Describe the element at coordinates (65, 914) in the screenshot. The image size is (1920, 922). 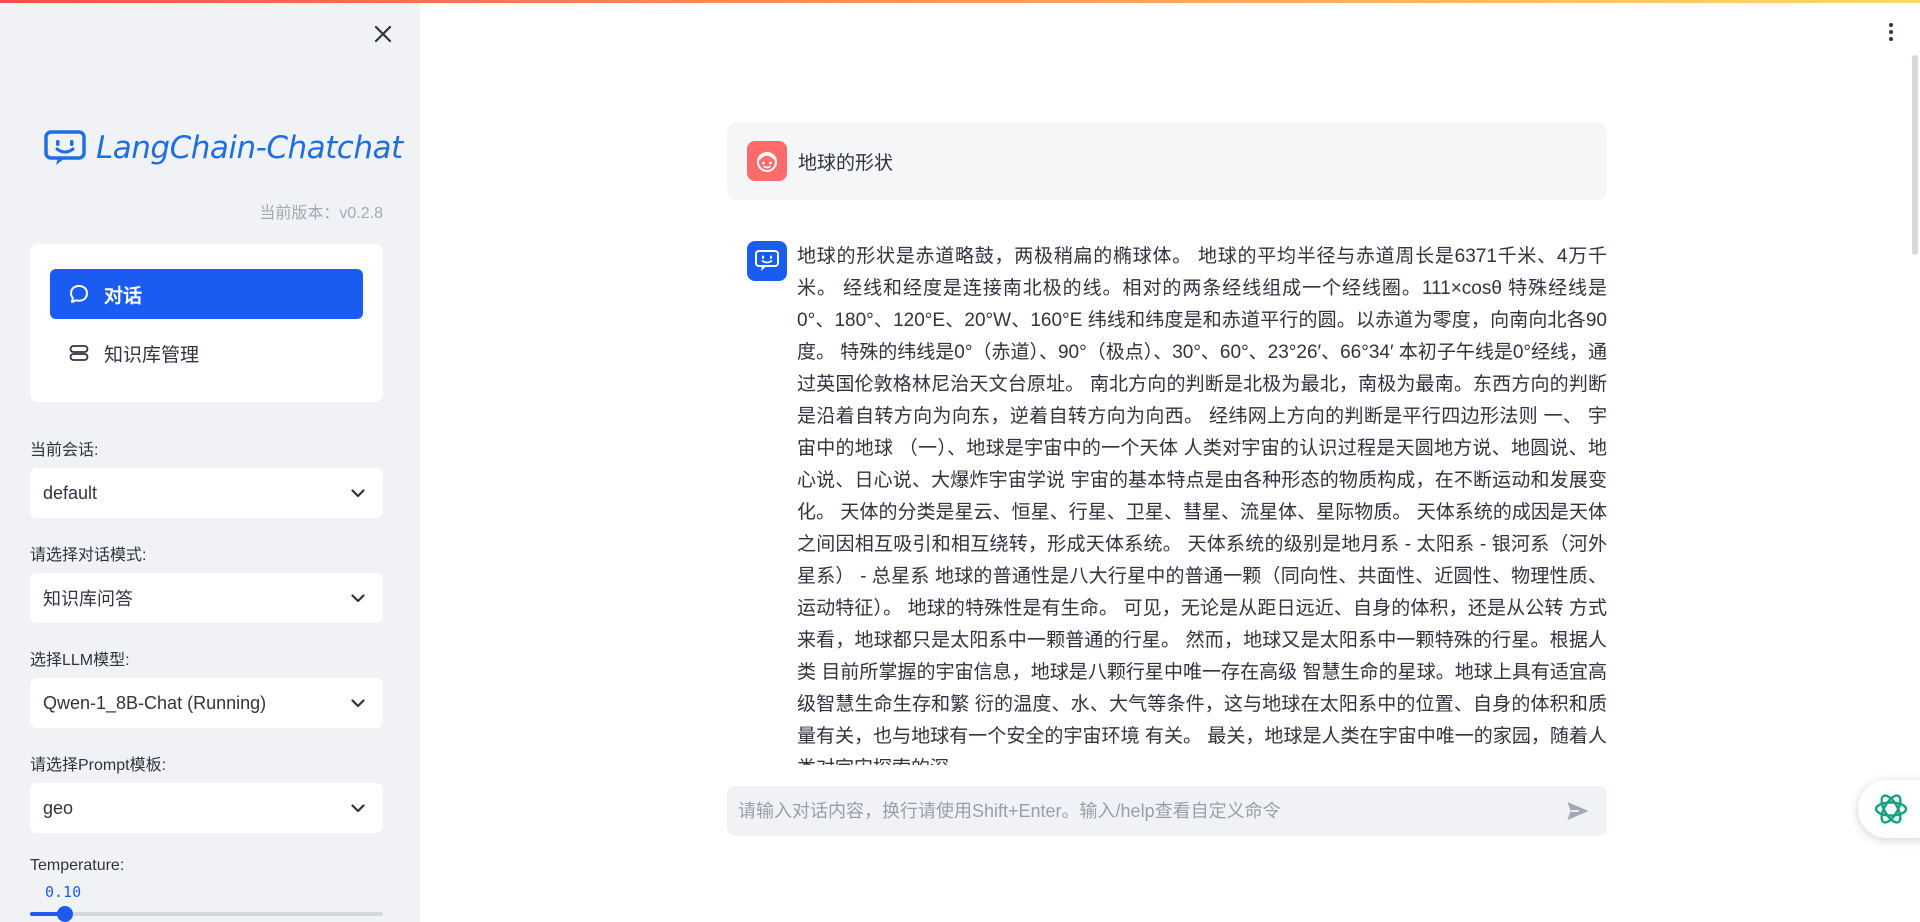
I see `temperature-slider-thumb` at that location.